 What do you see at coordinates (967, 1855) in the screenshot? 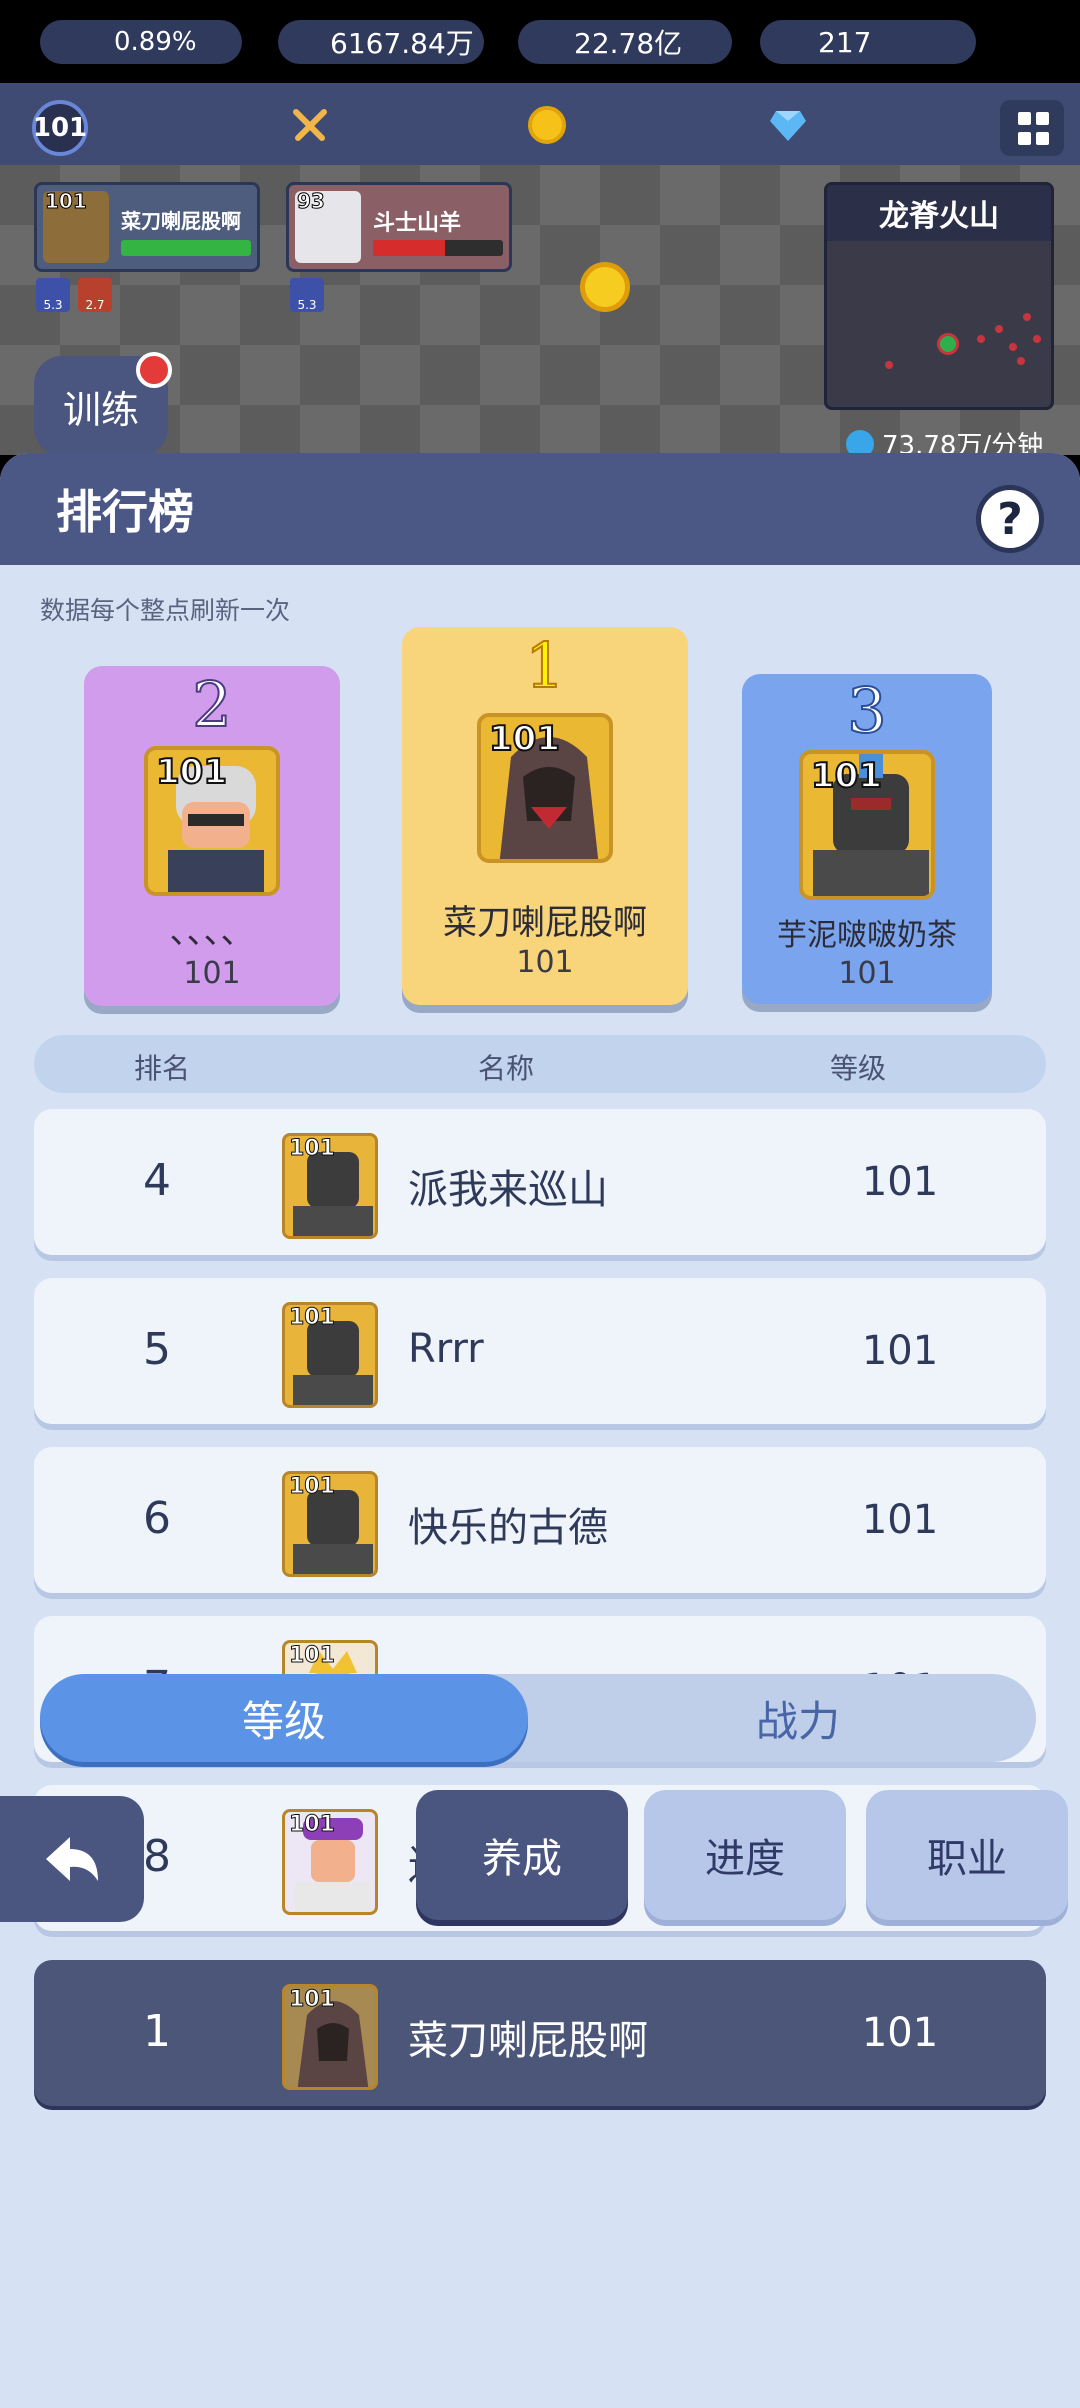
I see `nav-class-button: 职业` at bounding box center [967, 1855].